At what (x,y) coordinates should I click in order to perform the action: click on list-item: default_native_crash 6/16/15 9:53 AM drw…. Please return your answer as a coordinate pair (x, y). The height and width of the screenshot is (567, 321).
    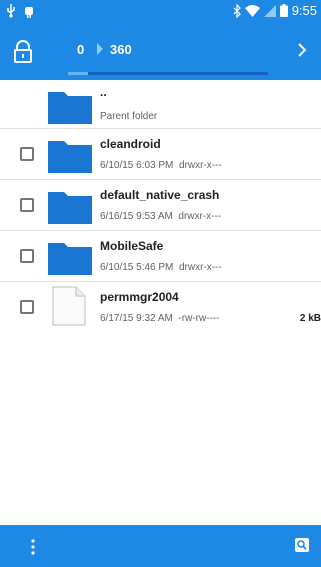
    Looking at the image, I should click on (160, 205).